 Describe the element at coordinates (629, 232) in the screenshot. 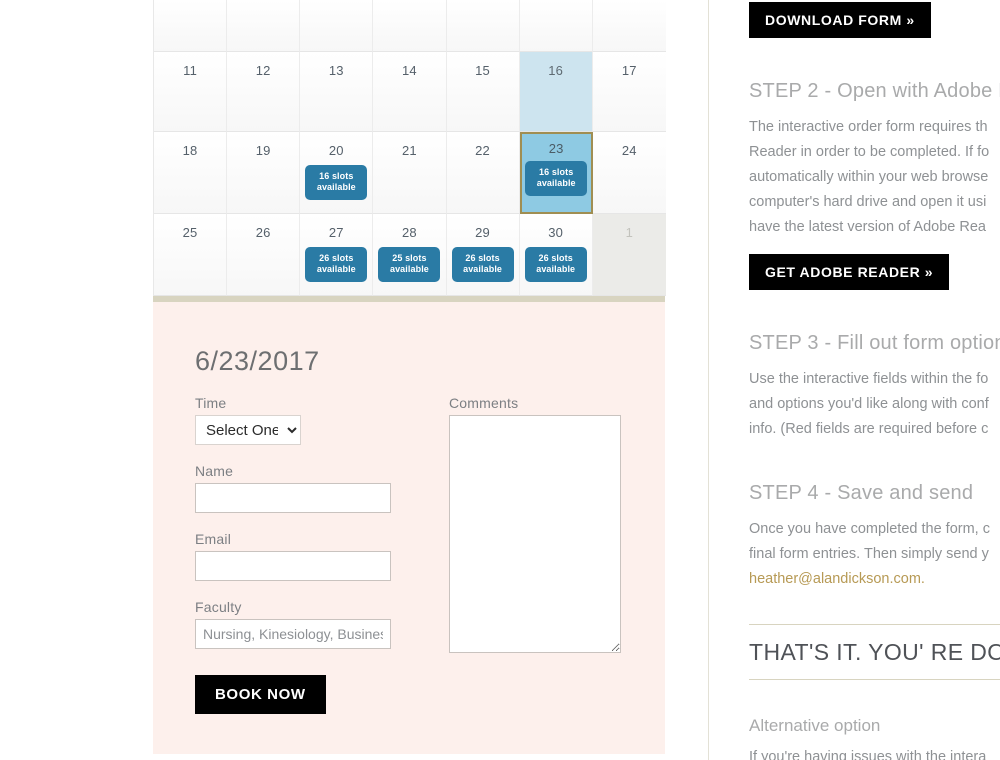

I see `day-number: 1` at that location.